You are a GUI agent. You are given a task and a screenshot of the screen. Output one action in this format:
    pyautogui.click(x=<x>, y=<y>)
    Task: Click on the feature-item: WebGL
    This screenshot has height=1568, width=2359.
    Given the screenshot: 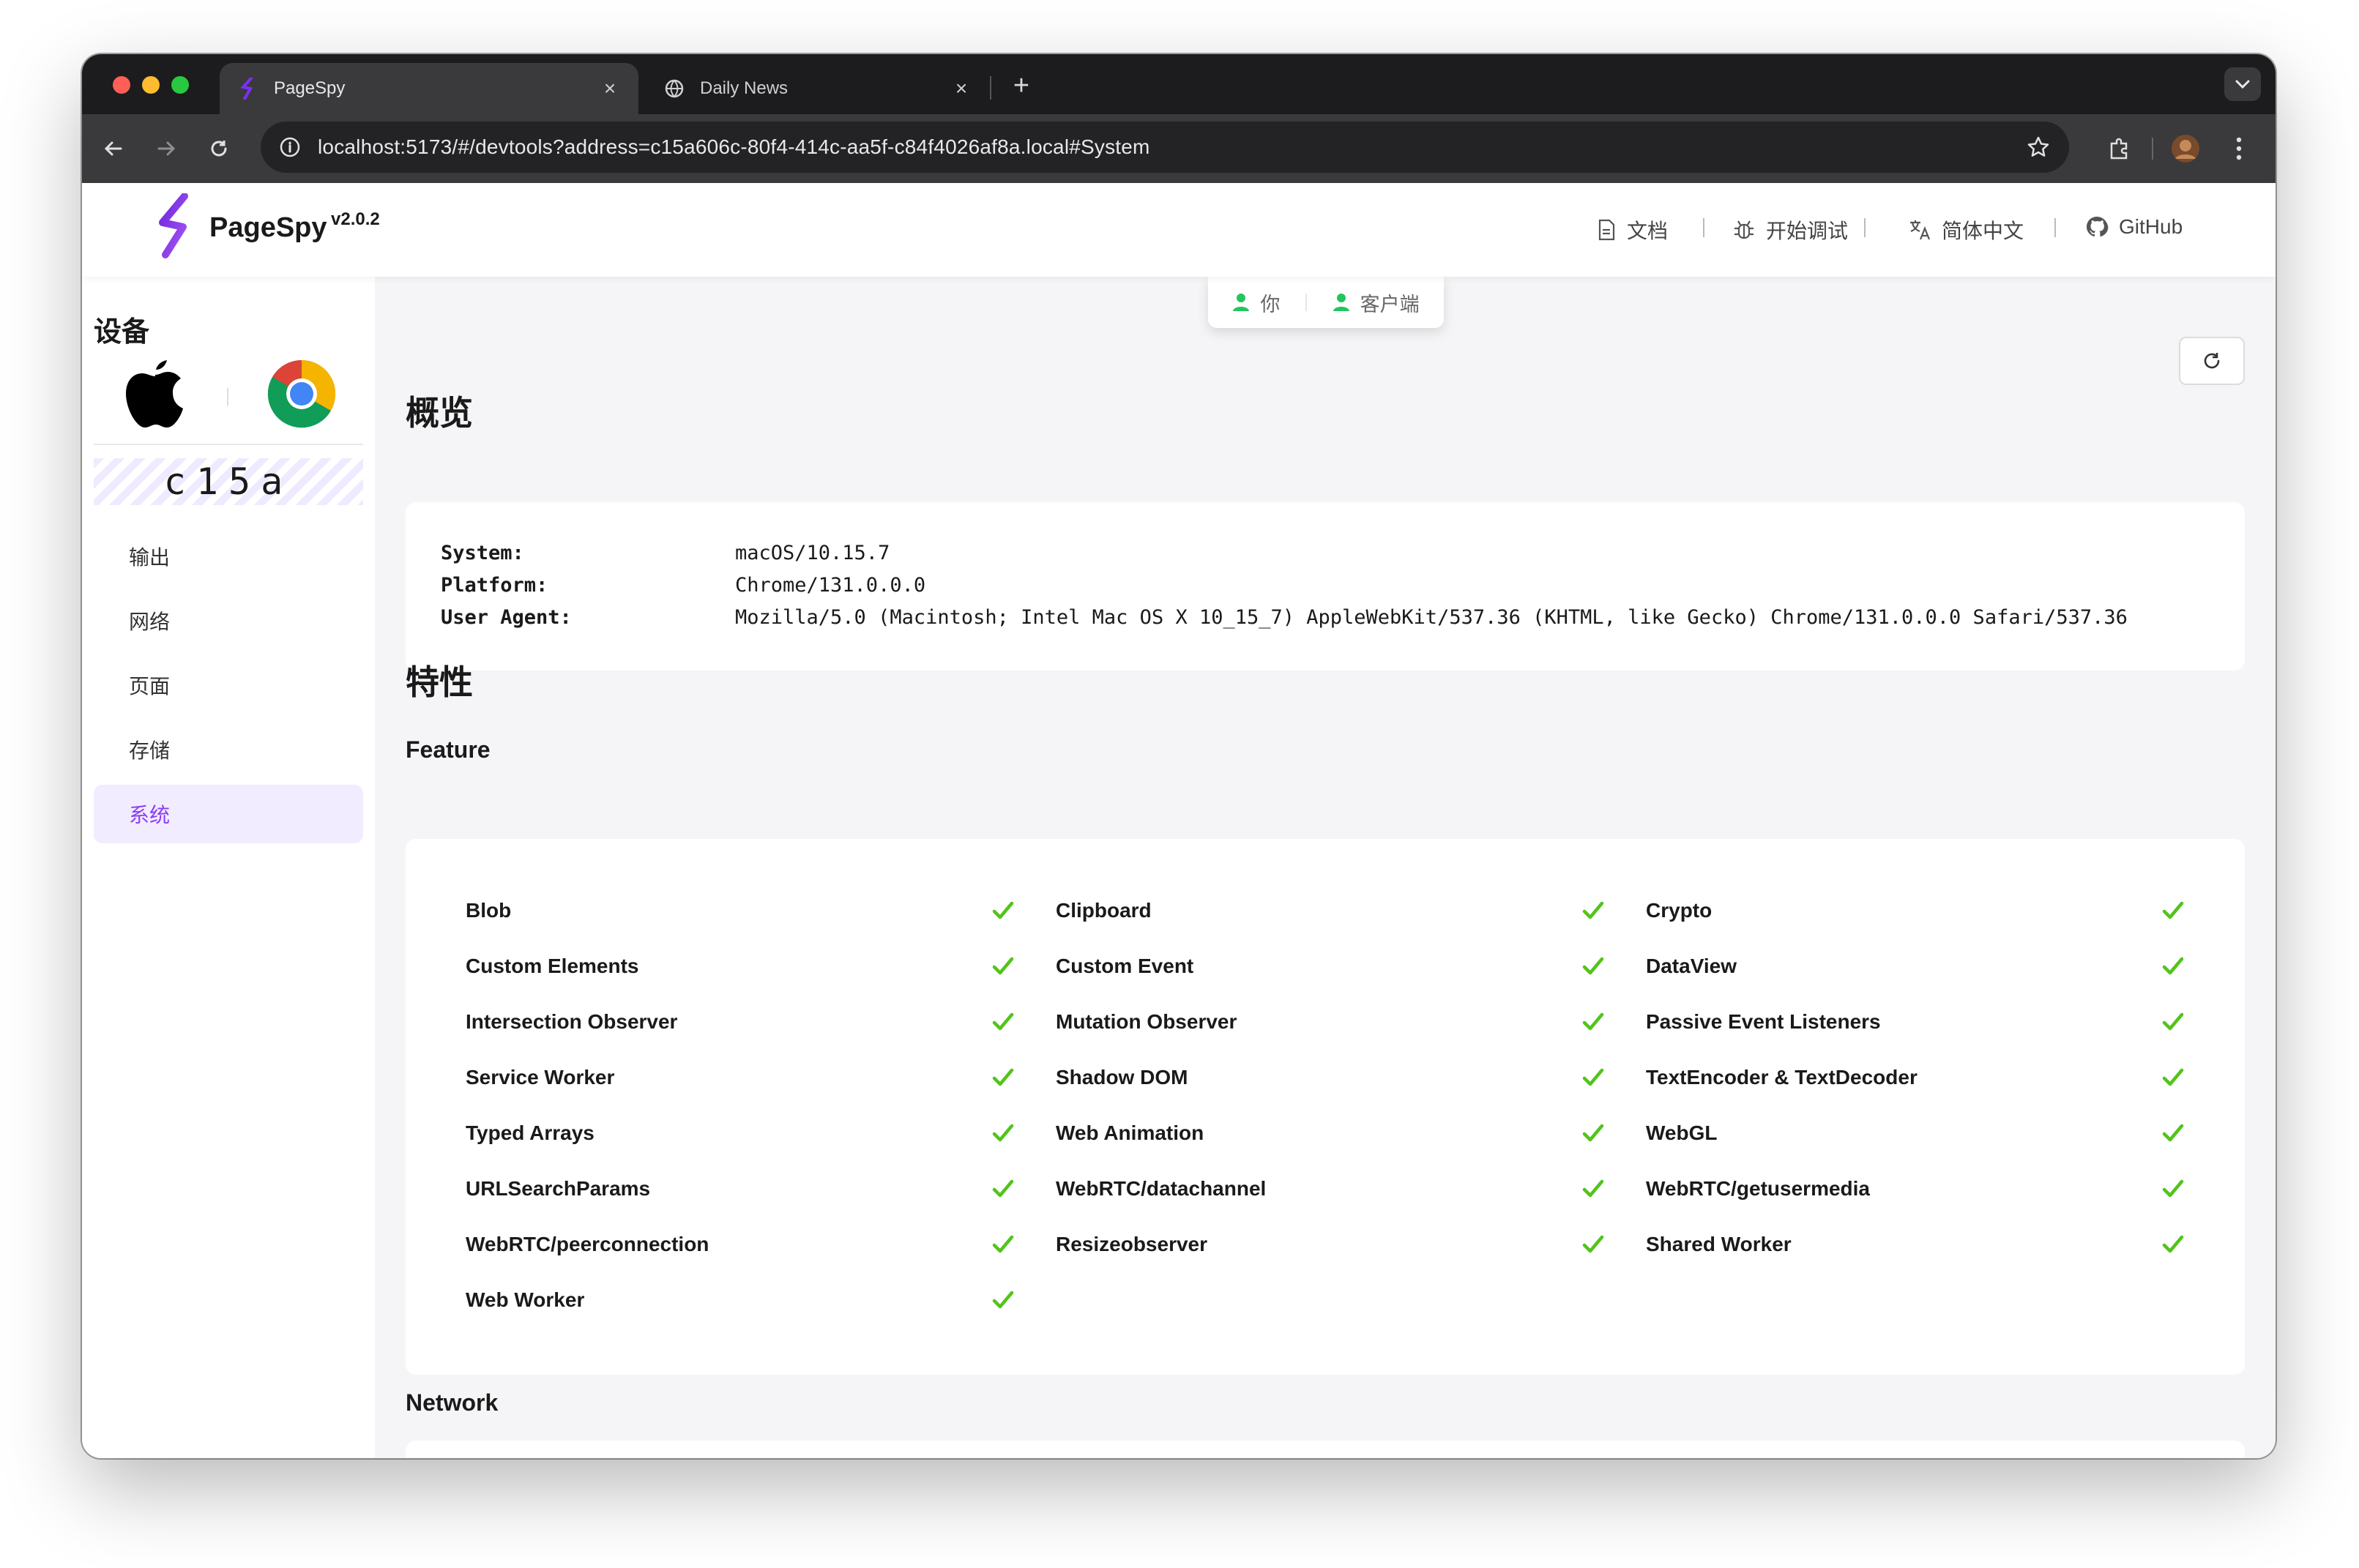 What is the action you would take?
    pyautogui.click(x=1915, y=1133)
    